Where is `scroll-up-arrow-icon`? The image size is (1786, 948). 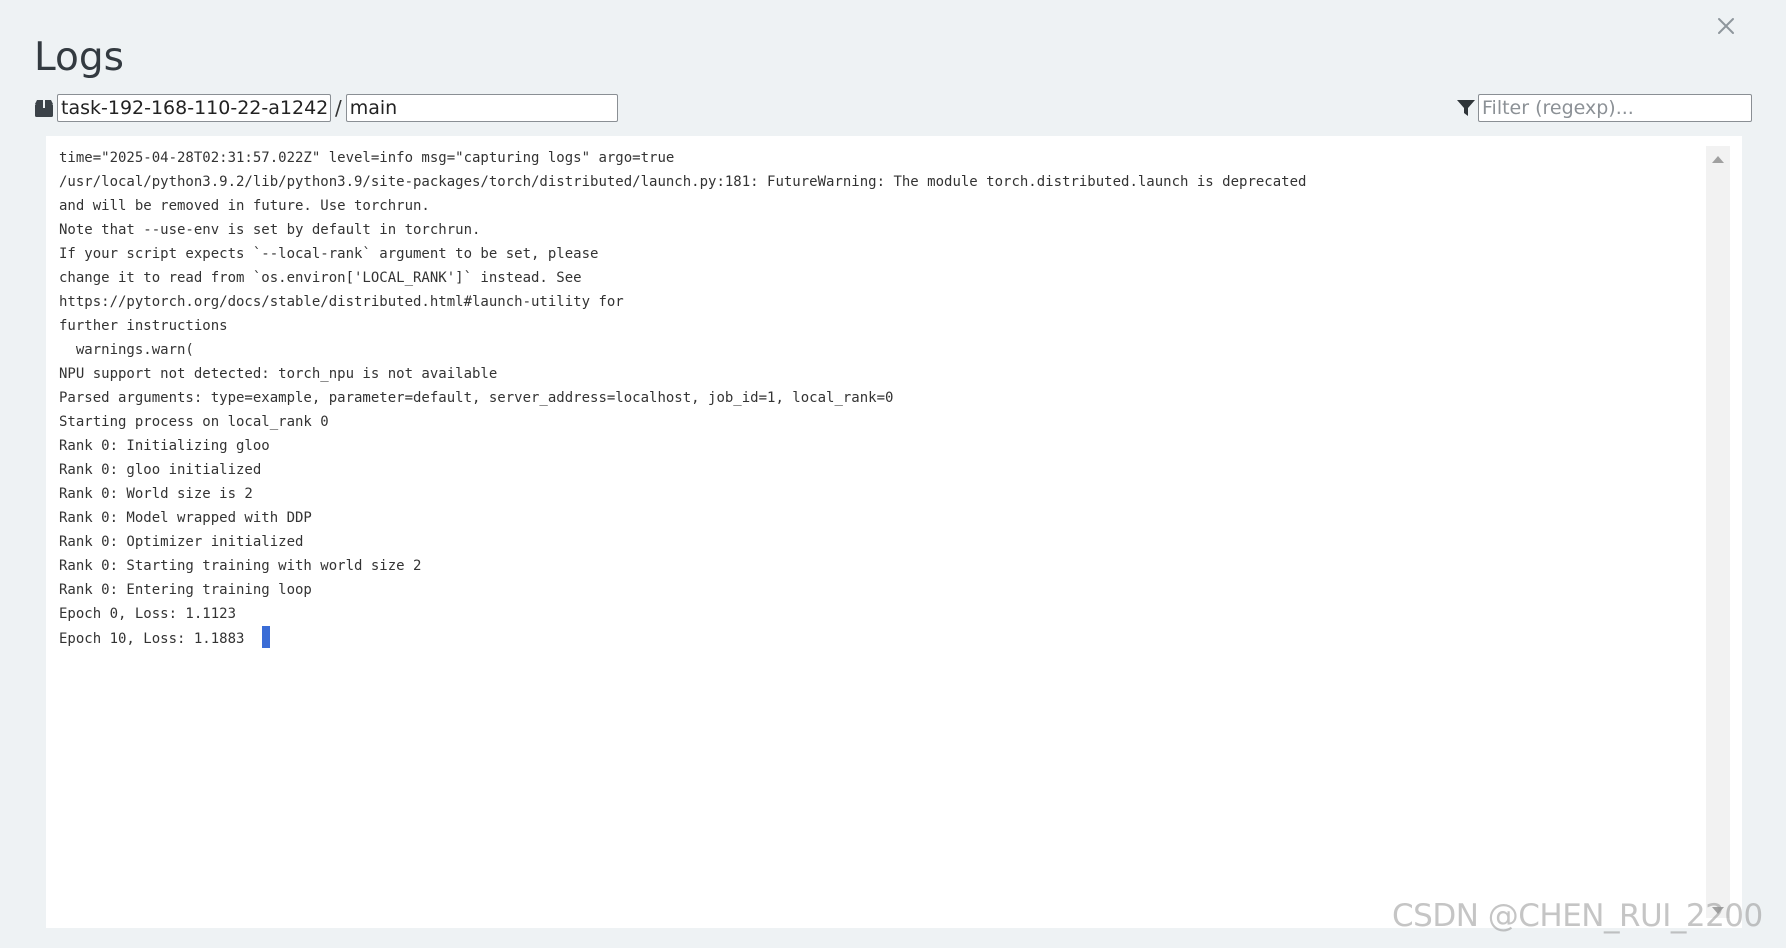 scroll-up-arrow-icon is located at coordinates (1718, 159).